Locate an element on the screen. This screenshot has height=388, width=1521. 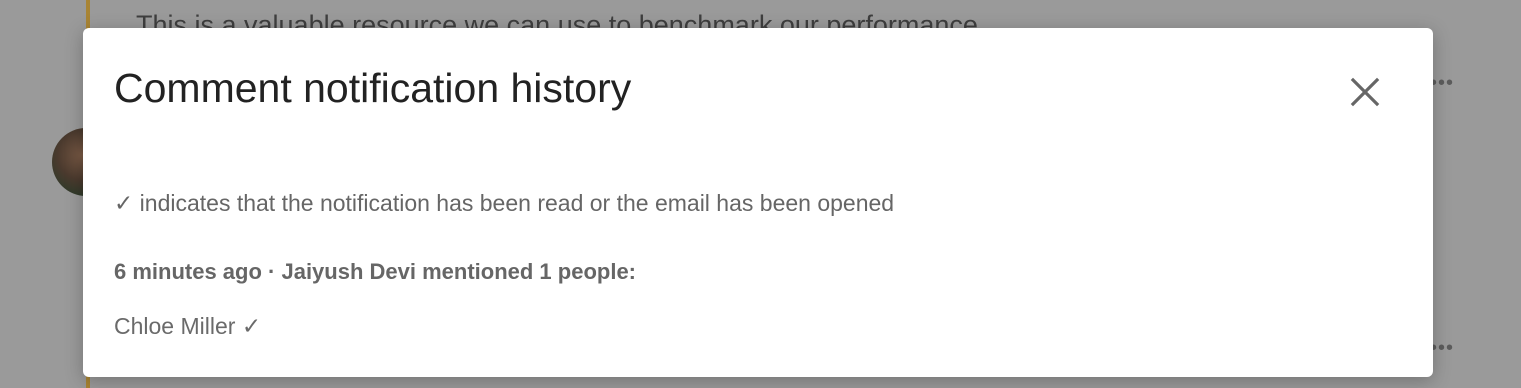
recipient-item: Chloe Miller ✓ is located at coordinates (188, 326).